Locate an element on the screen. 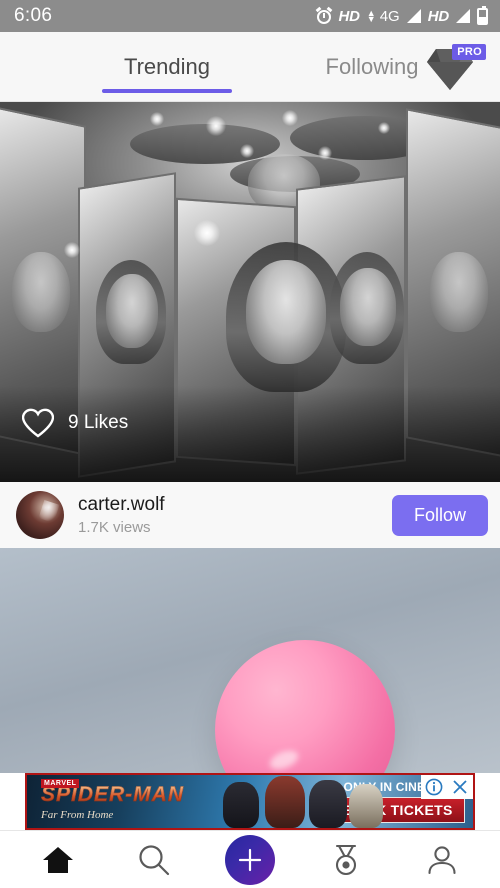 This screenshot has height=888, width=500. view-count: 1.7K views is located at coordinates (114, 527).